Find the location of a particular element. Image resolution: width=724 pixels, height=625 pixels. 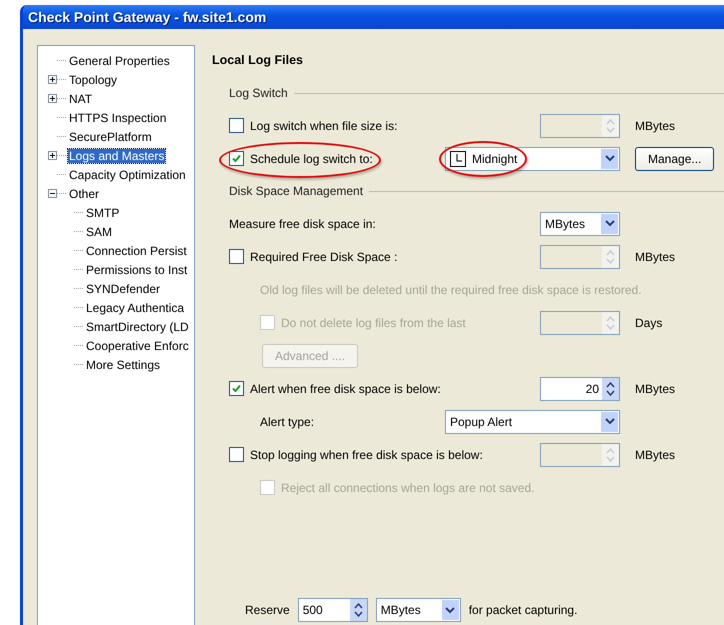

tree-item: NAT is located at coordinates (81, 99).